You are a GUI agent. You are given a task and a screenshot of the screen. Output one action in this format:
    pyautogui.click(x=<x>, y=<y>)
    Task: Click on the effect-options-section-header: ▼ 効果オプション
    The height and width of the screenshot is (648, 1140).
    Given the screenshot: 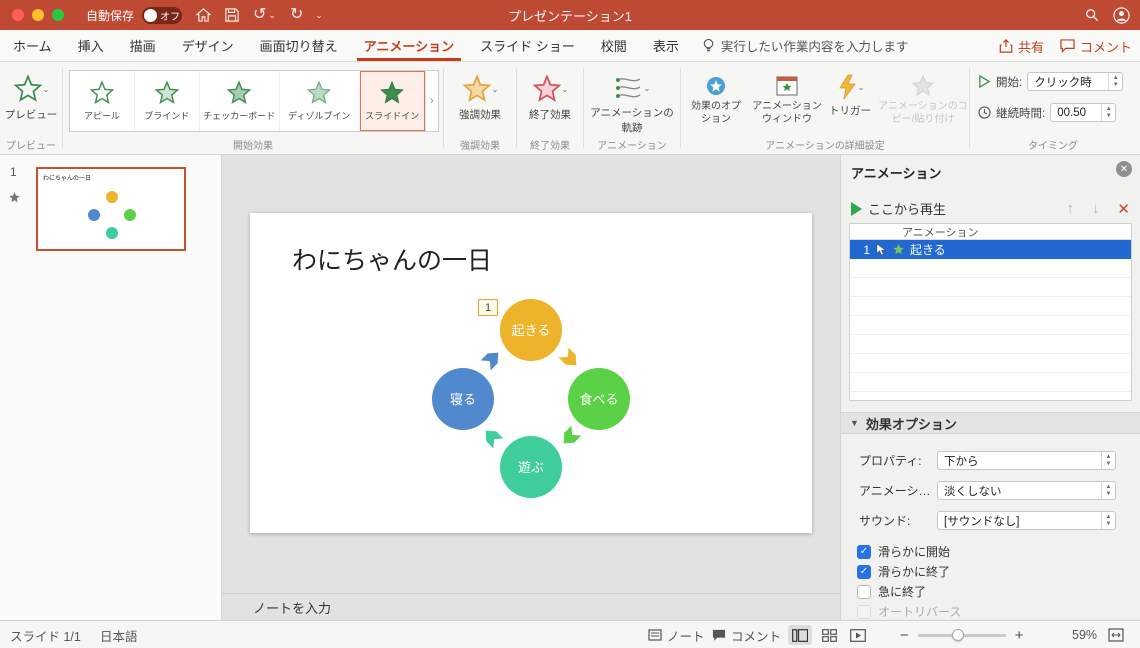 What is the action you would take?
    pyautogui.click(x=990, y=423)
    